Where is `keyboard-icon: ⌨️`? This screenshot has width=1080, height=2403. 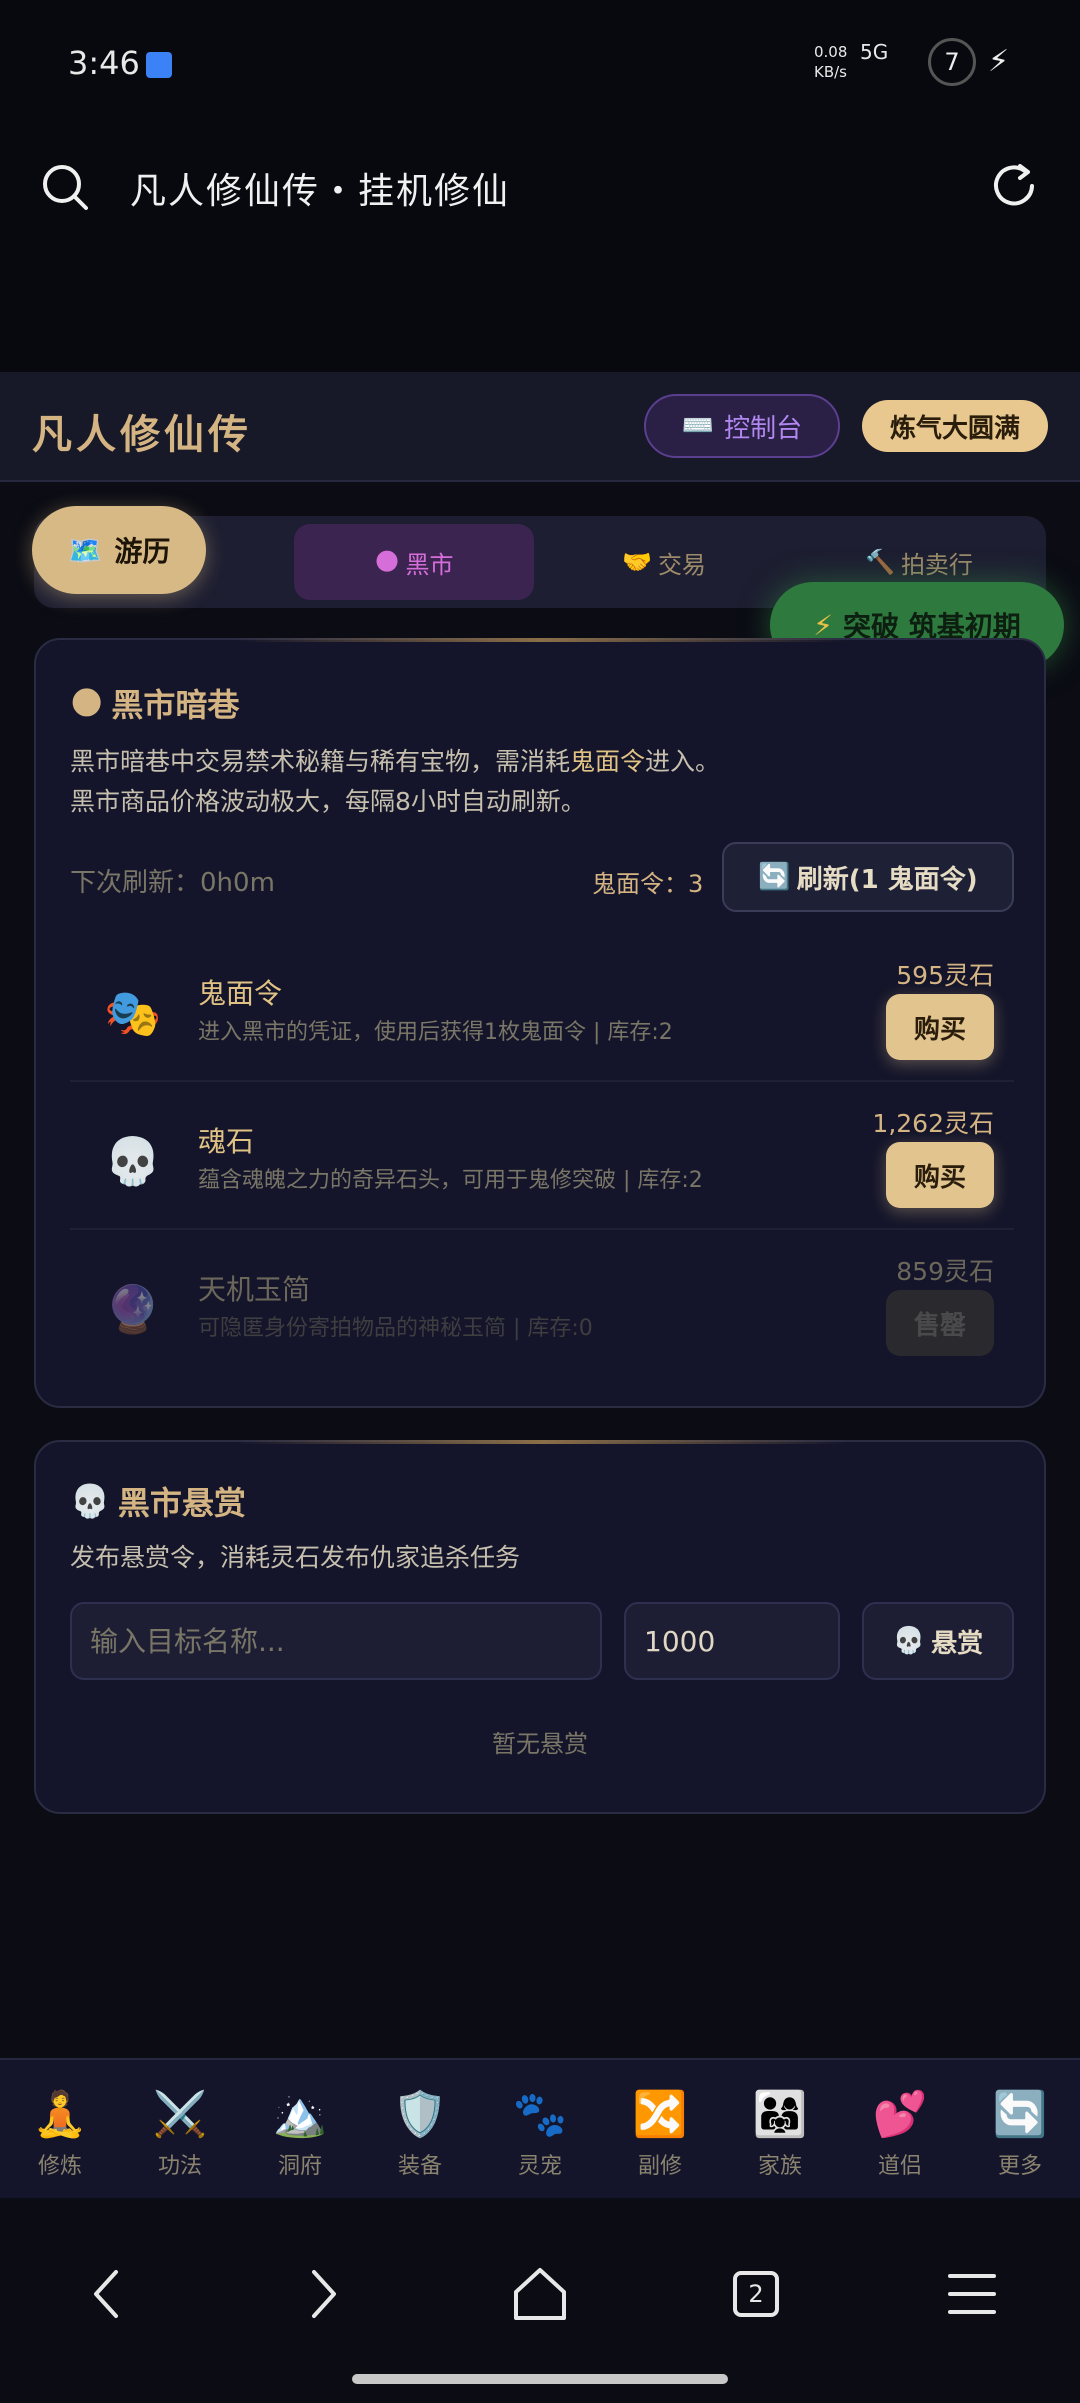 keyboard-icon: ⌨️ is located at coordinates (698, 426).